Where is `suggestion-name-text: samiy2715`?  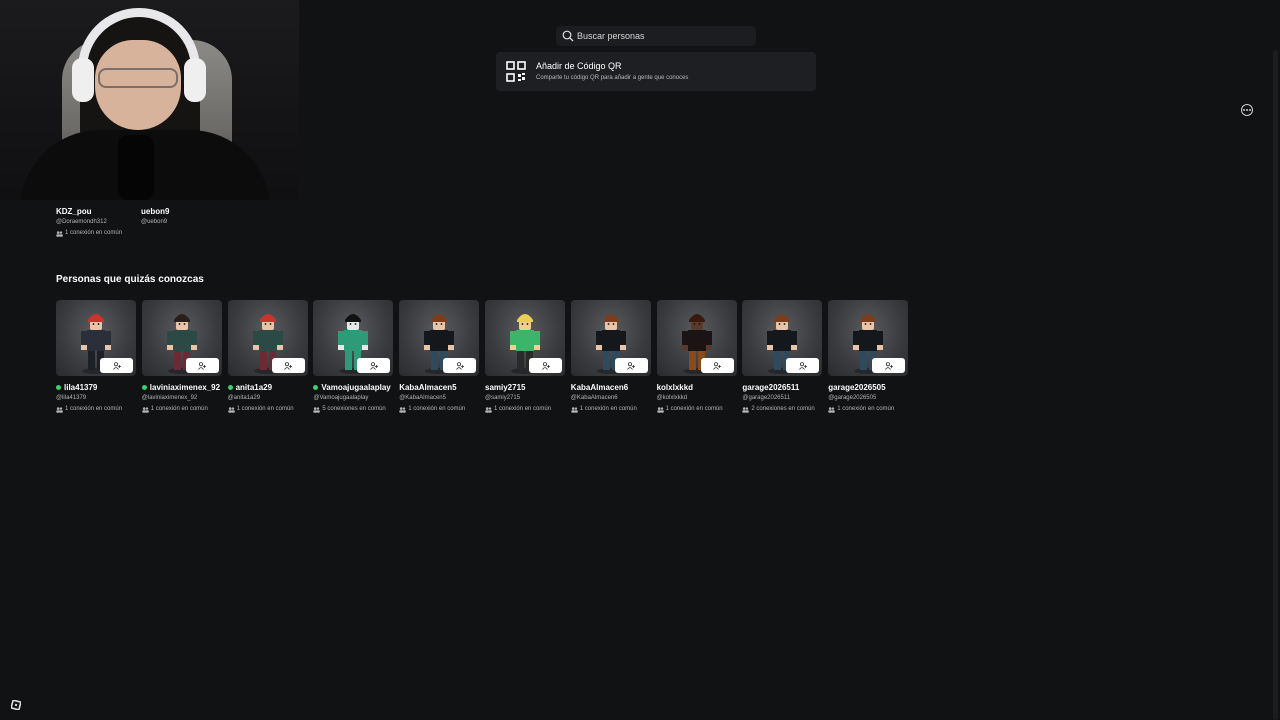 suggestion-name-text: samiy2715 is located at coordinates (505, 387).